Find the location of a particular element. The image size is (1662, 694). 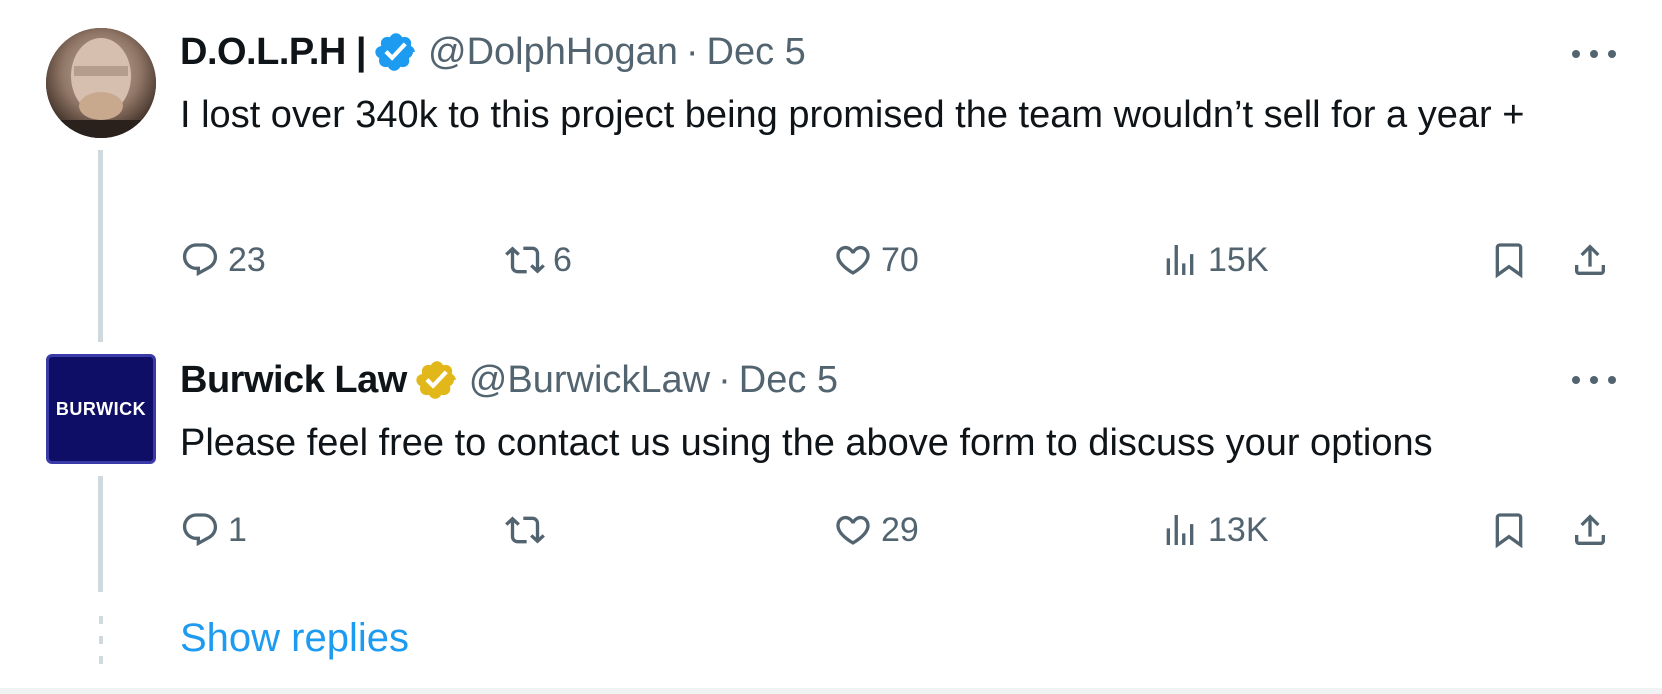

view-count: 13K is located at coordinates (1238, 529).